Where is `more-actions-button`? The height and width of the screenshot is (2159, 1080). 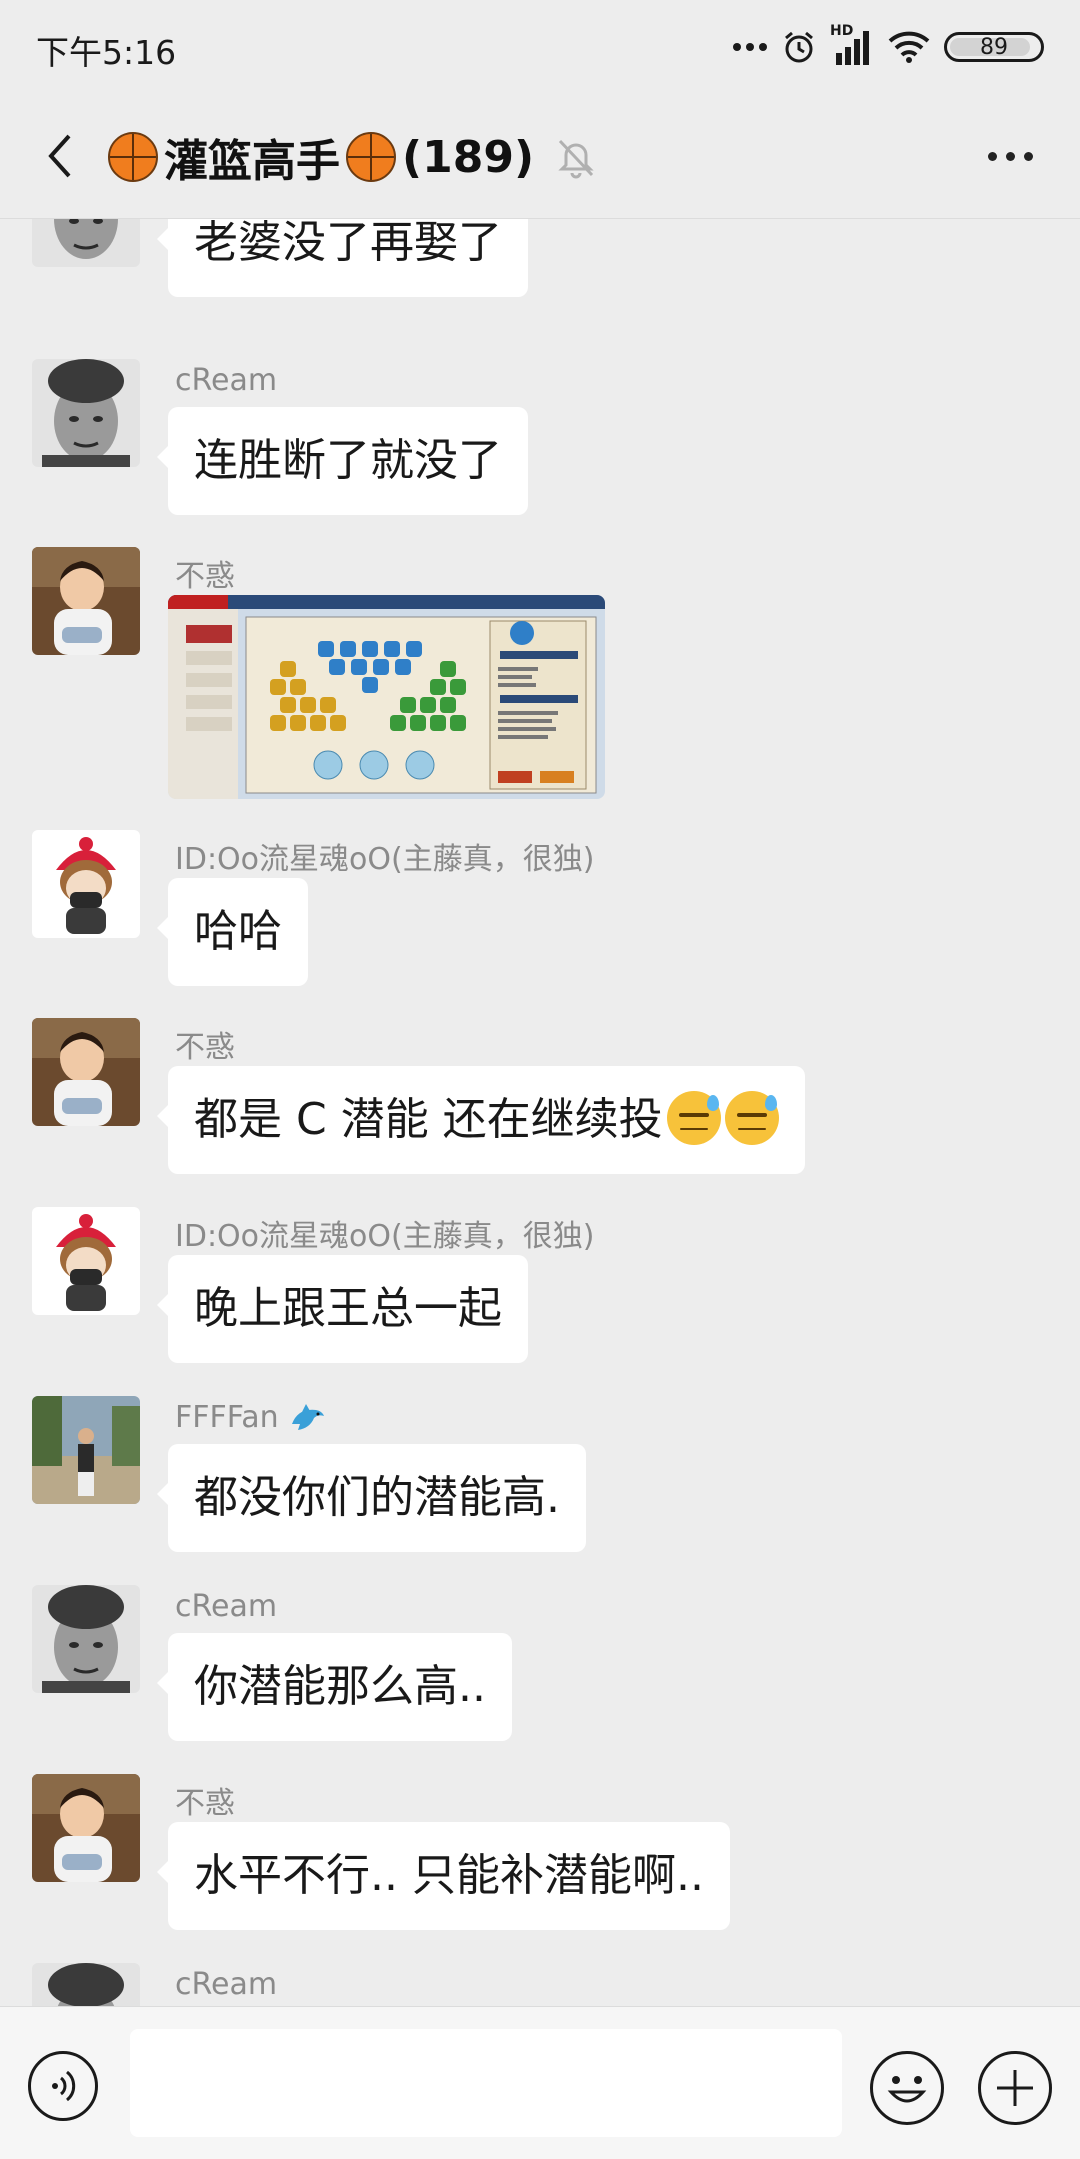
more-actions-button is located at coordinates (1015, 2088).